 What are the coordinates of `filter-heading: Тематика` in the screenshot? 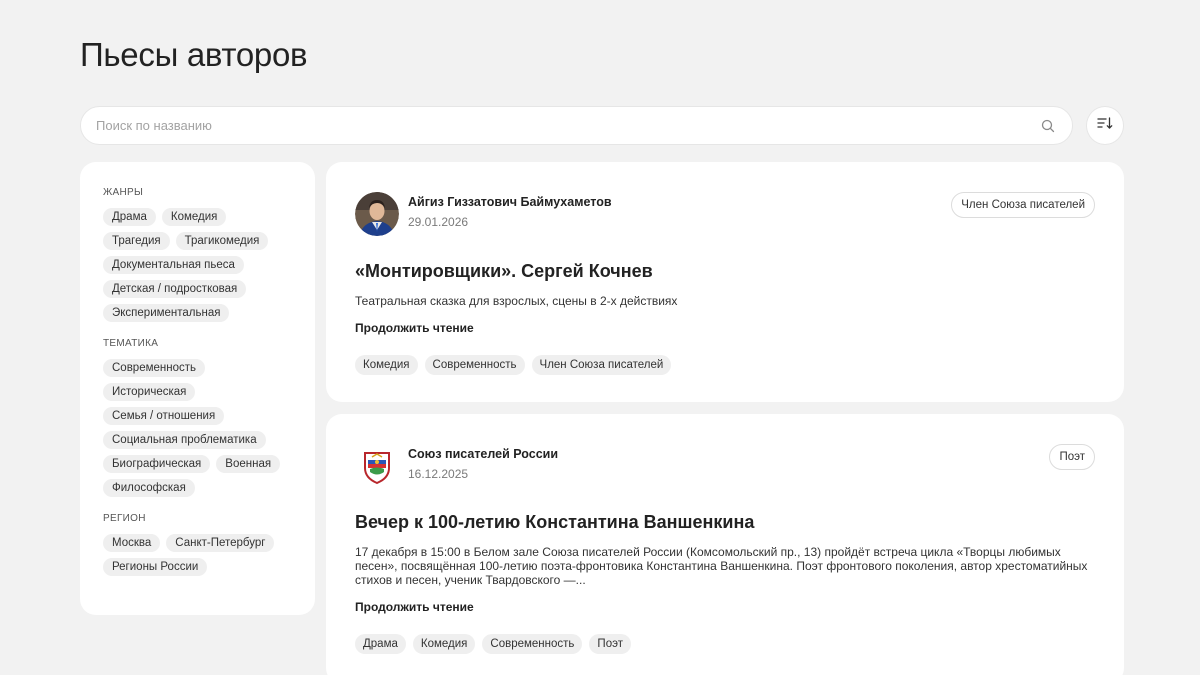 It's located at (131, 343).